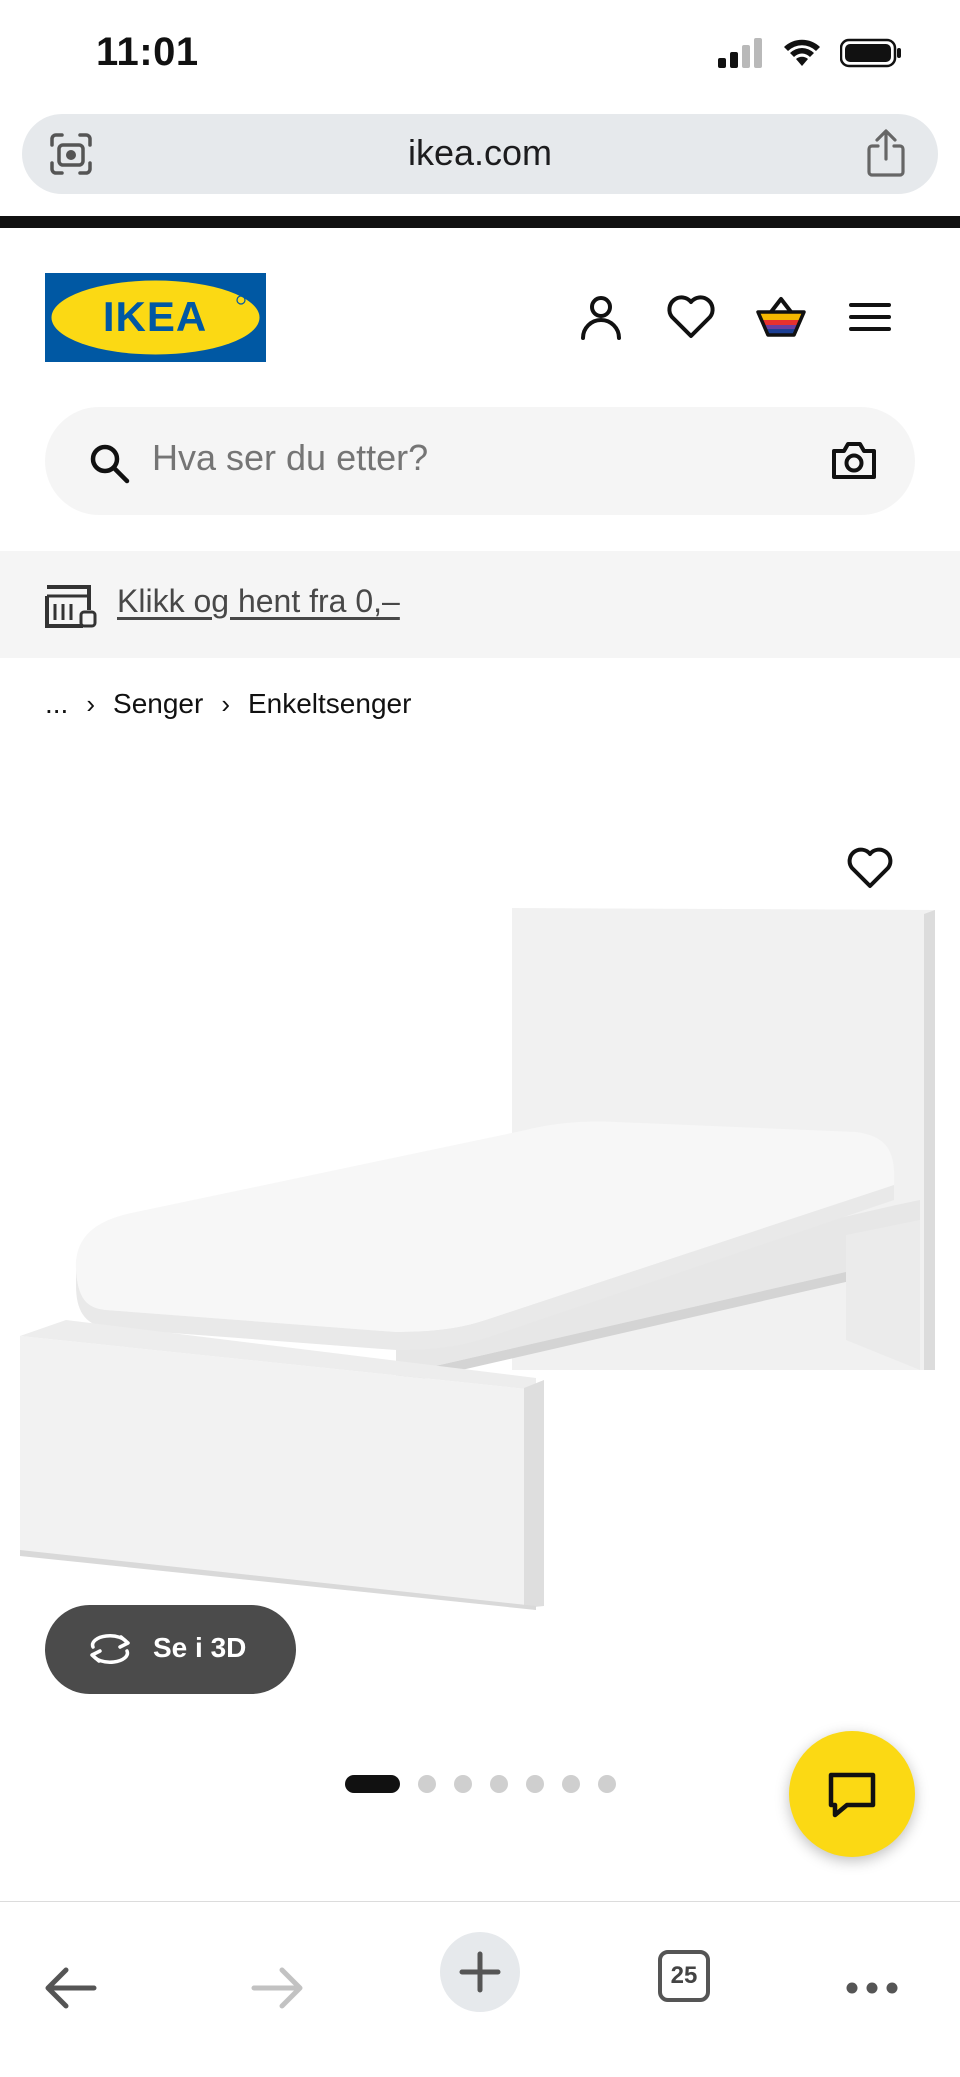 Image resolution: width=960 pixels, height=2077 pixels. I want to click on view-3d-label: Se i 3D, so click(200, 1647).